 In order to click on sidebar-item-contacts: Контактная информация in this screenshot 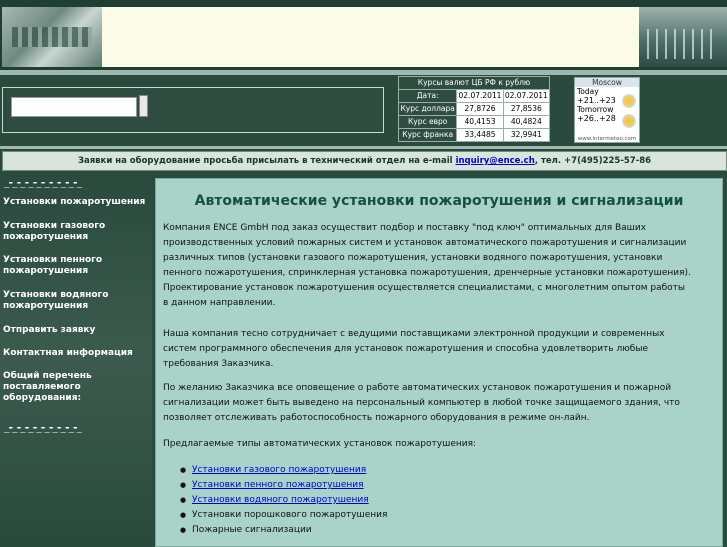, I will do `click(77, 353)`.